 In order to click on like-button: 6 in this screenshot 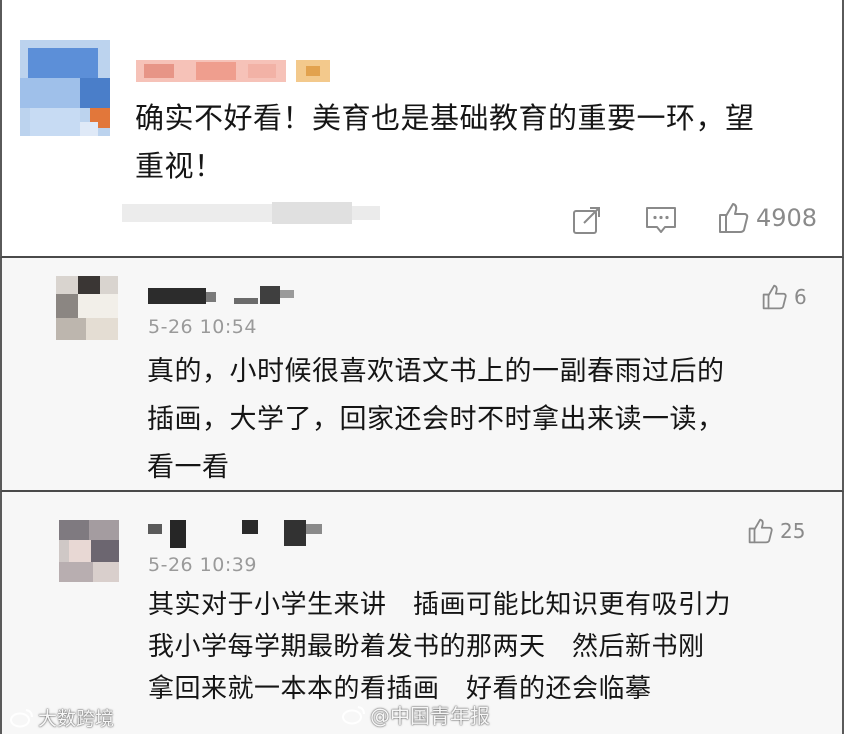, I will do `click(784, 297)`.